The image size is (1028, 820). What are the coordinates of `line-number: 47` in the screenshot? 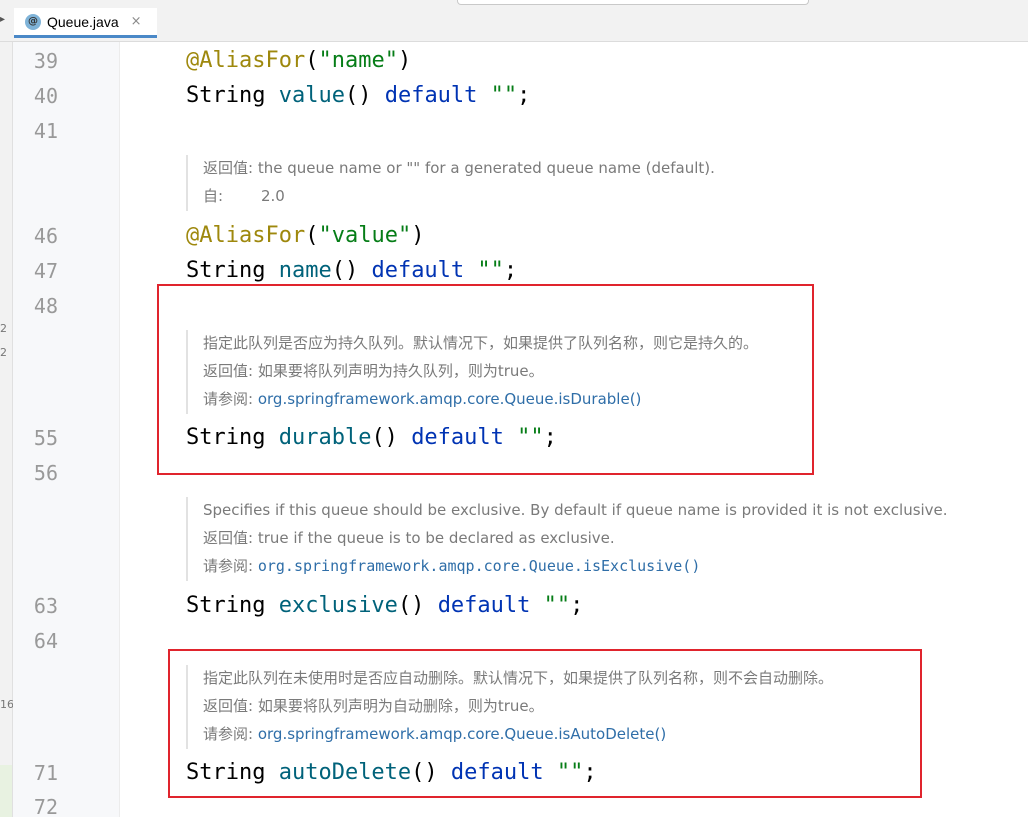 It's located at (45, 271).